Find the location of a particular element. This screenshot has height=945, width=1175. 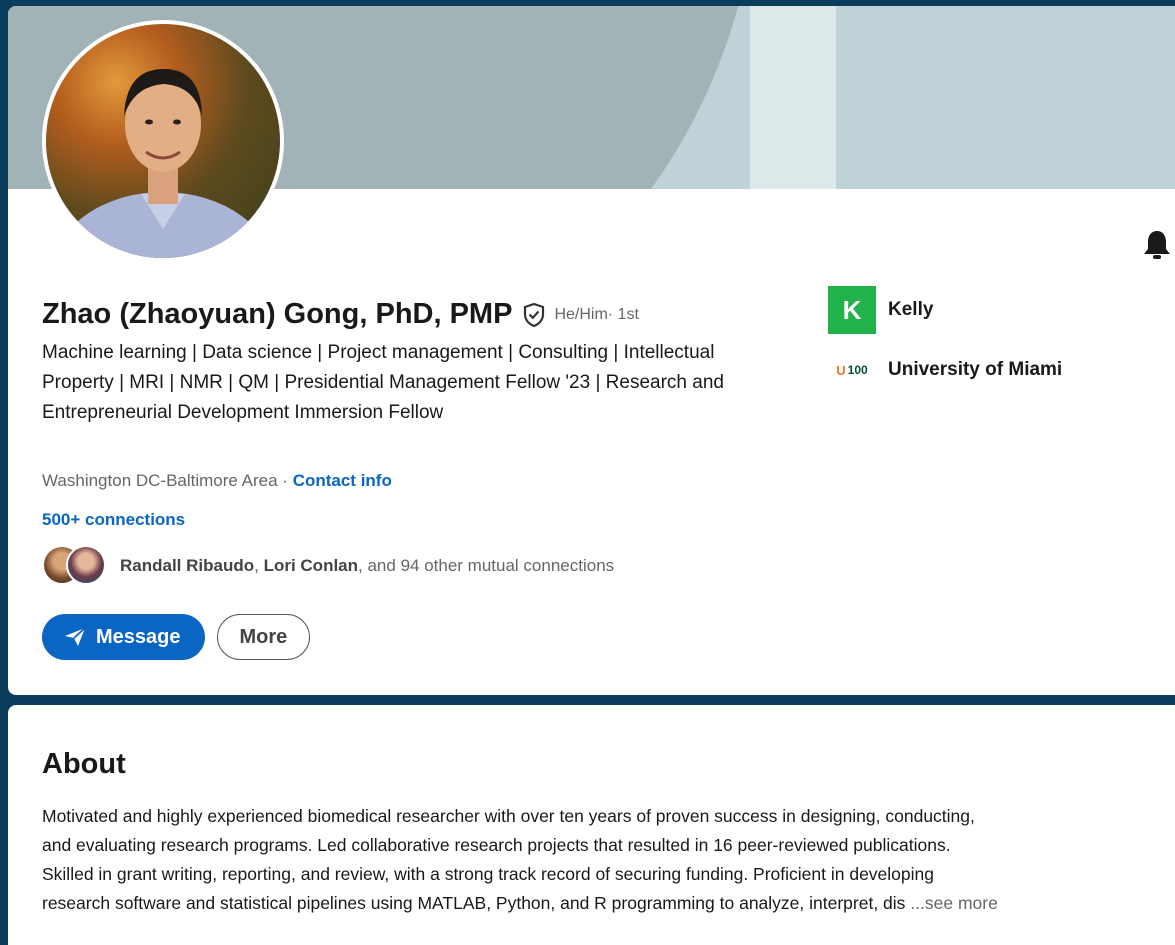

university-of-miami-logo: U 100 is located at coordinates (852, 370).